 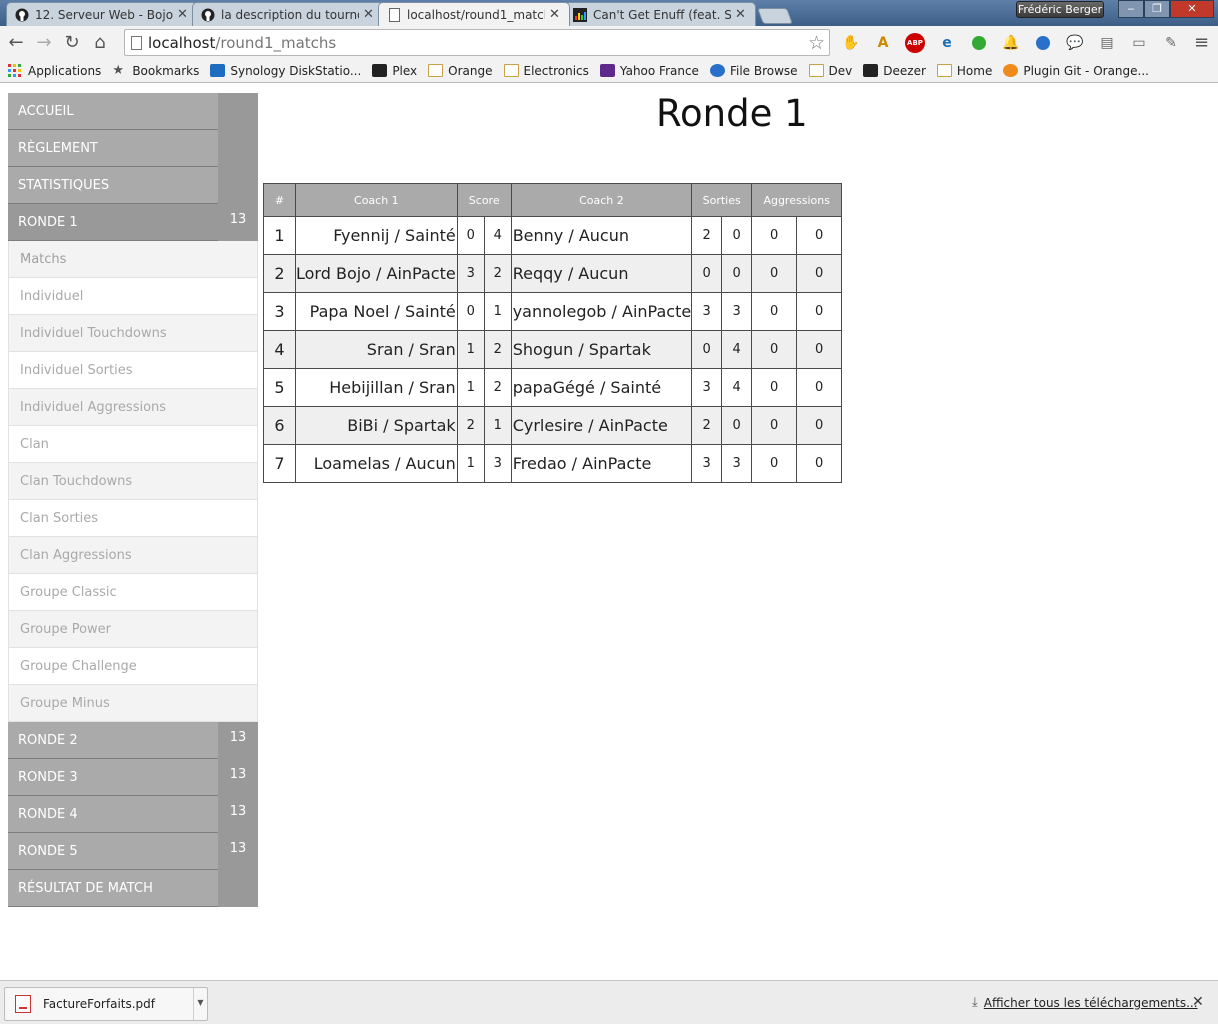 What do you see at coordinates (133, 444) in the screenshot?
I see `sub-clan: Clan` at bounding box center [133, 444].